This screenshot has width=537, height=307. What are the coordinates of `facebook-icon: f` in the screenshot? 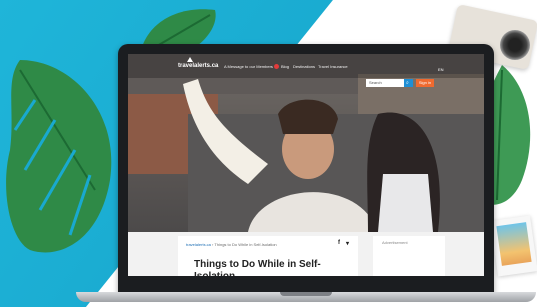 It's located at (339, 243).